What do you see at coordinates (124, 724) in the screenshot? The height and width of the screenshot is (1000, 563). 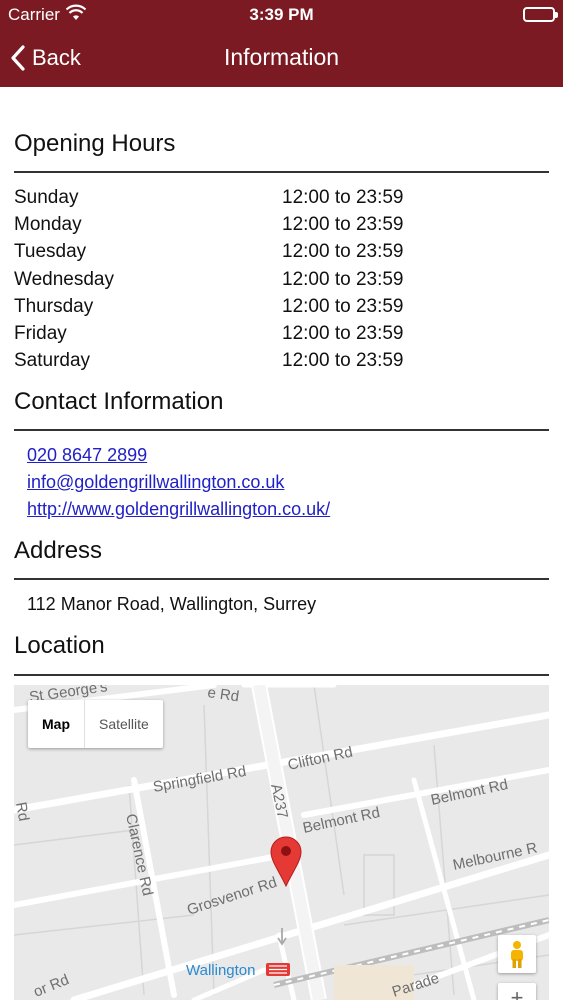 I see `map-type-option-satellite: Satellite` at bounding box center [124, 724].